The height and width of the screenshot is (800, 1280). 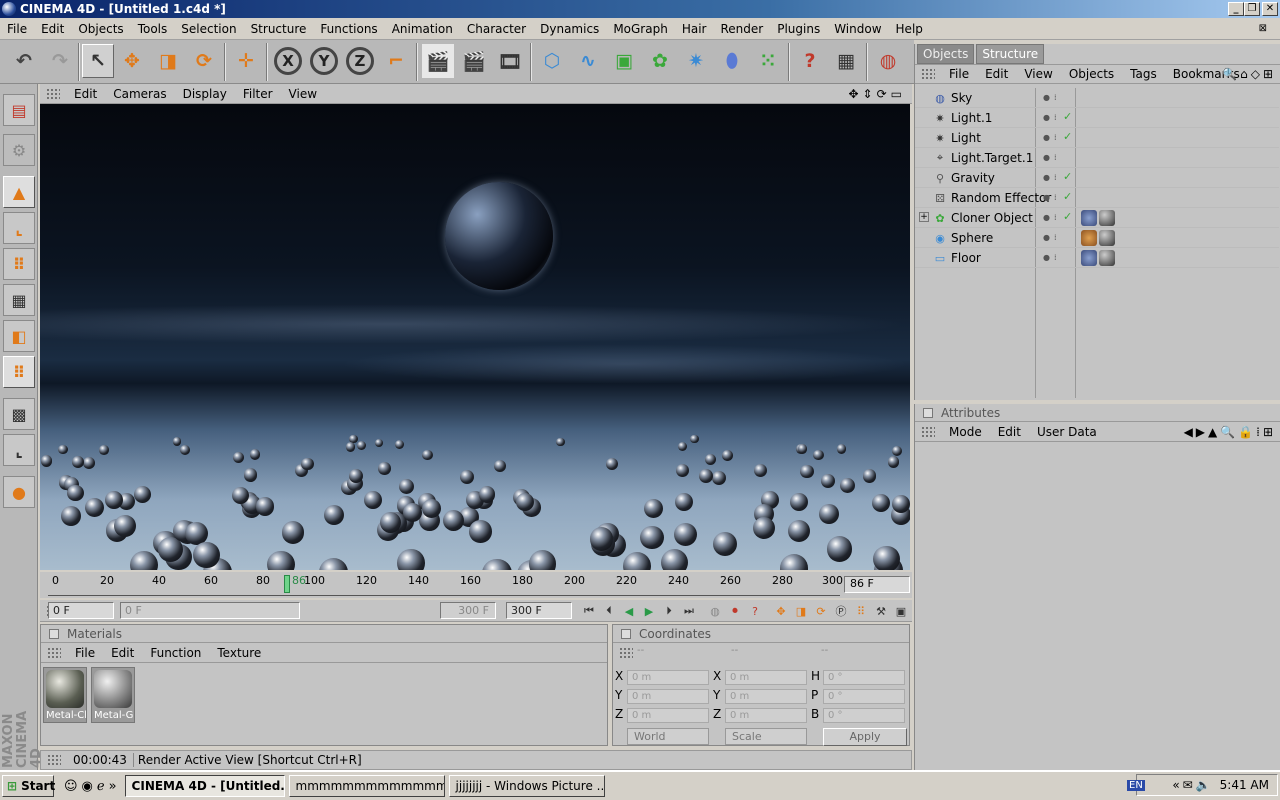 What do you see at coordinates (208, 29) in the screenshot?
I see `menu-selection: Selection` at bounding box center [208, 29].